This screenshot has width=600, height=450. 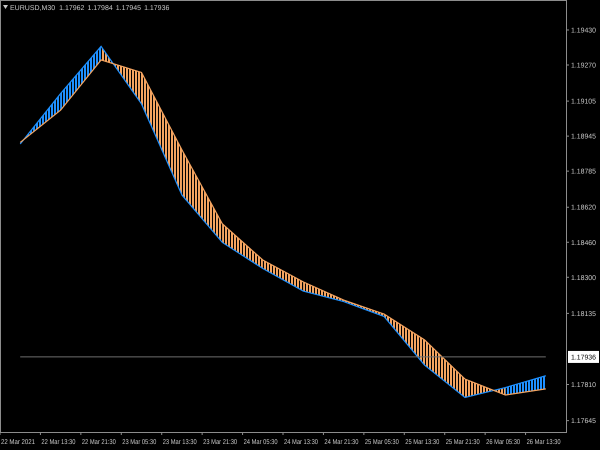 I want to click on current-price-tag, so click(x=583, y=356).